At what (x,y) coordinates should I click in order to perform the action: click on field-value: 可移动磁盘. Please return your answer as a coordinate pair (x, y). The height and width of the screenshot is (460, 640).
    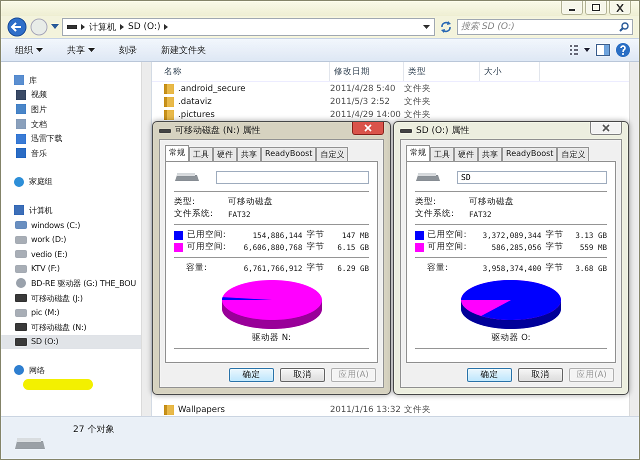
    Looking at the image, I should click on (250, 202).